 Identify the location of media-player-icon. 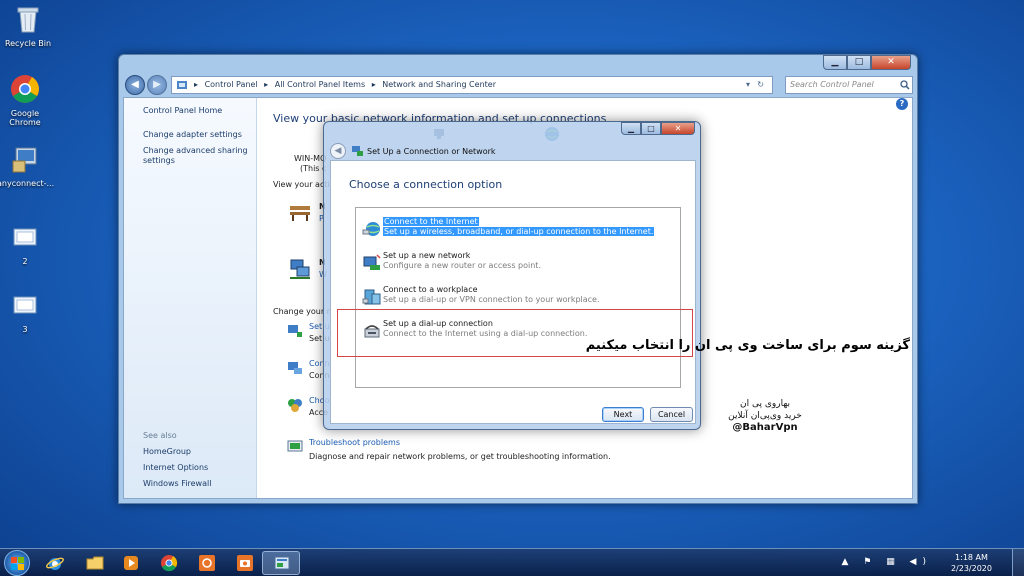
(131, 563).